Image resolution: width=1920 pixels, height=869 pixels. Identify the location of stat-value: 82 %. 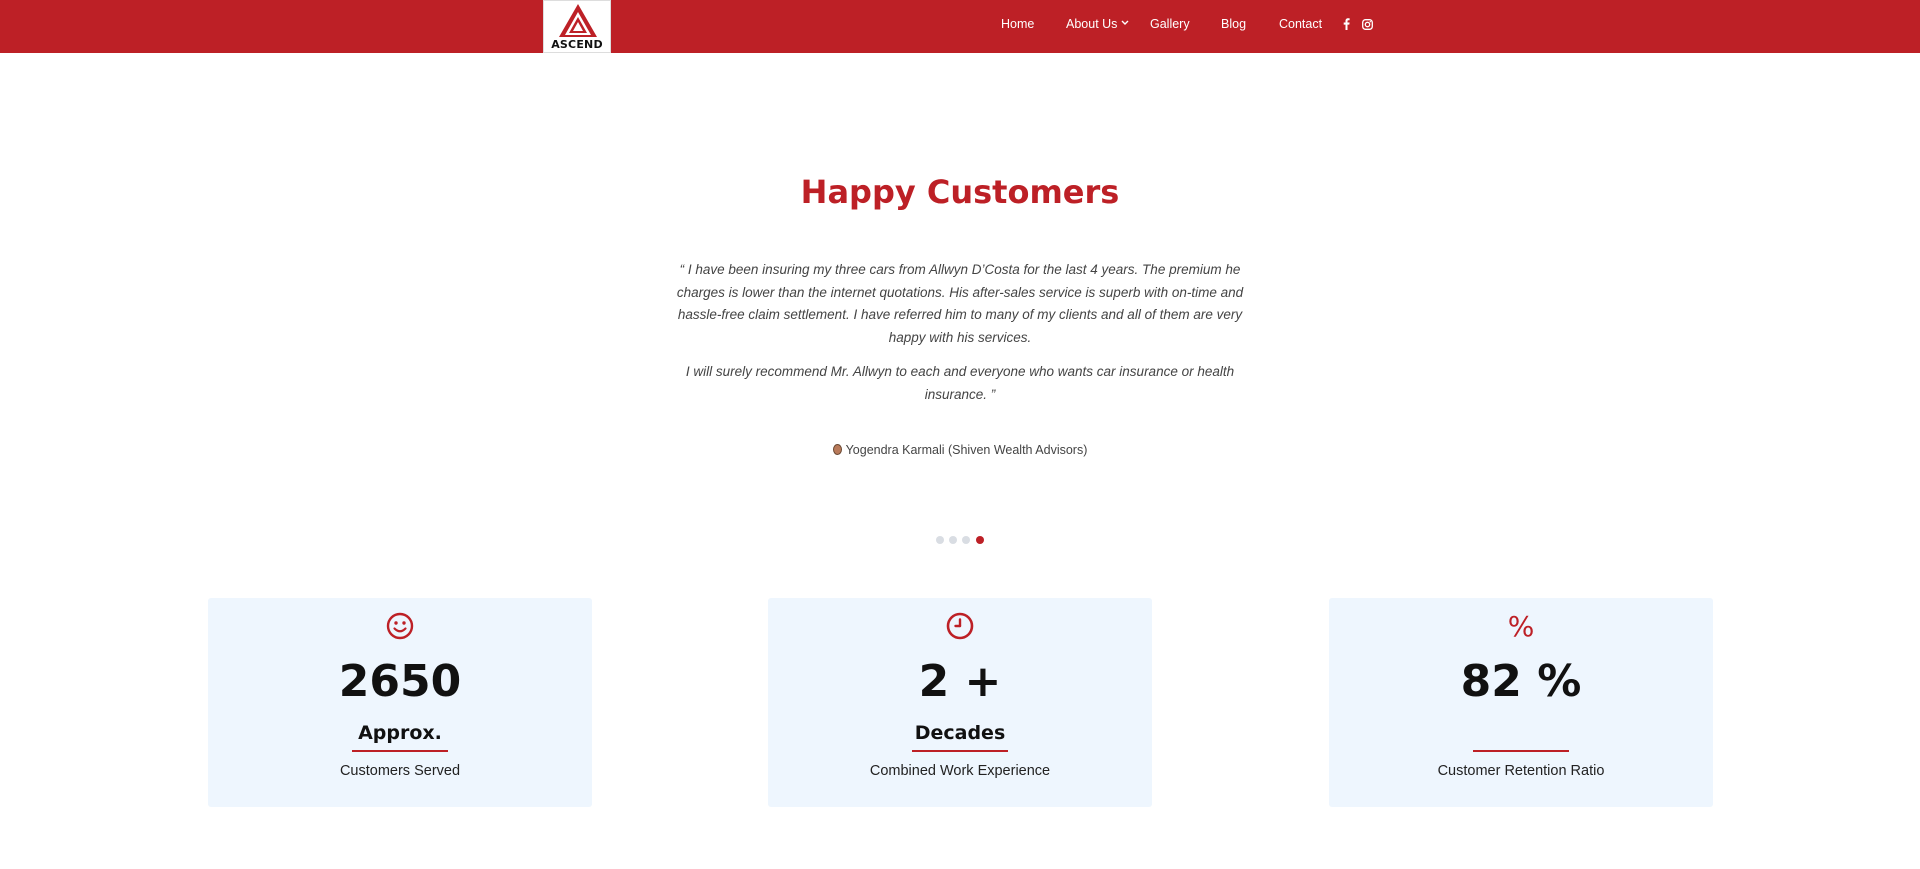
(1521, 681).